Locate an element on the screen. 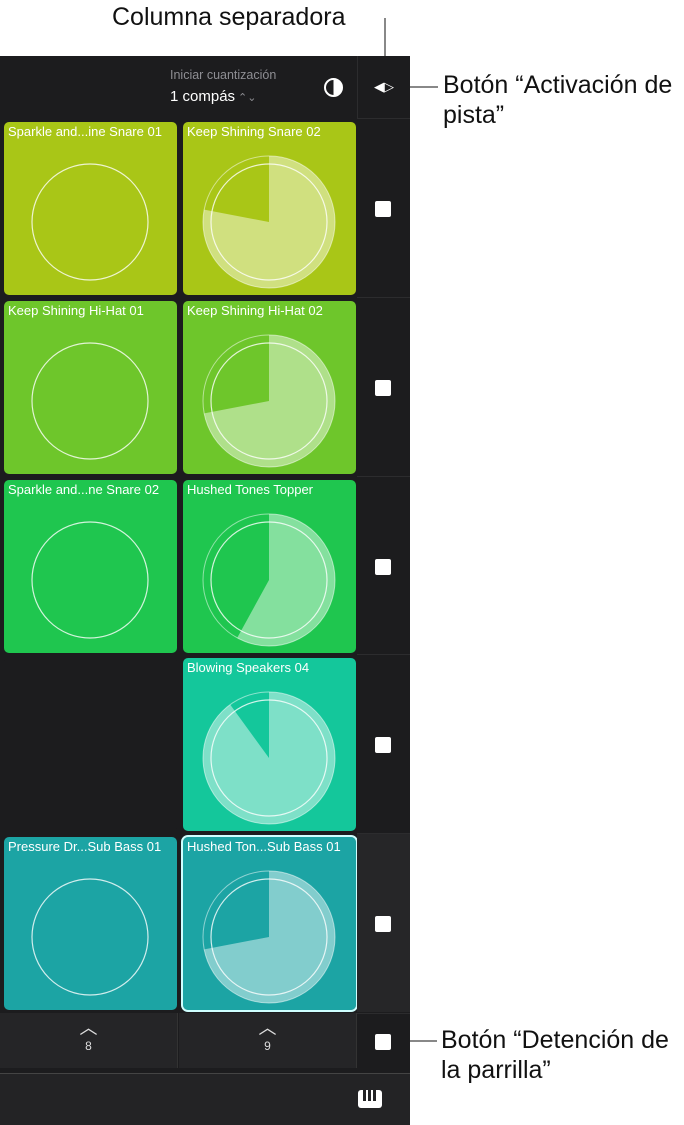 The height and width of the screenshot is (1125, 684). callout-grid-stop: Botón “Detención de la parrilla” is located at coordinates (555, 1055).